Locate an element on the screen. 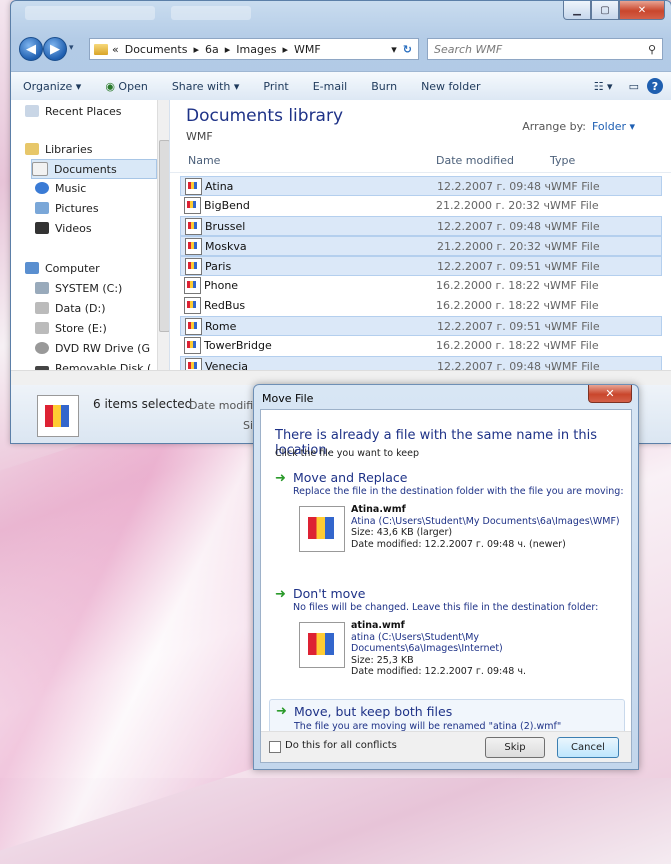 Image resolution: width=671 pixels, height=864 pixels. title-bar: ▁ ▢ ✕ is located at coordinates (341, 15).